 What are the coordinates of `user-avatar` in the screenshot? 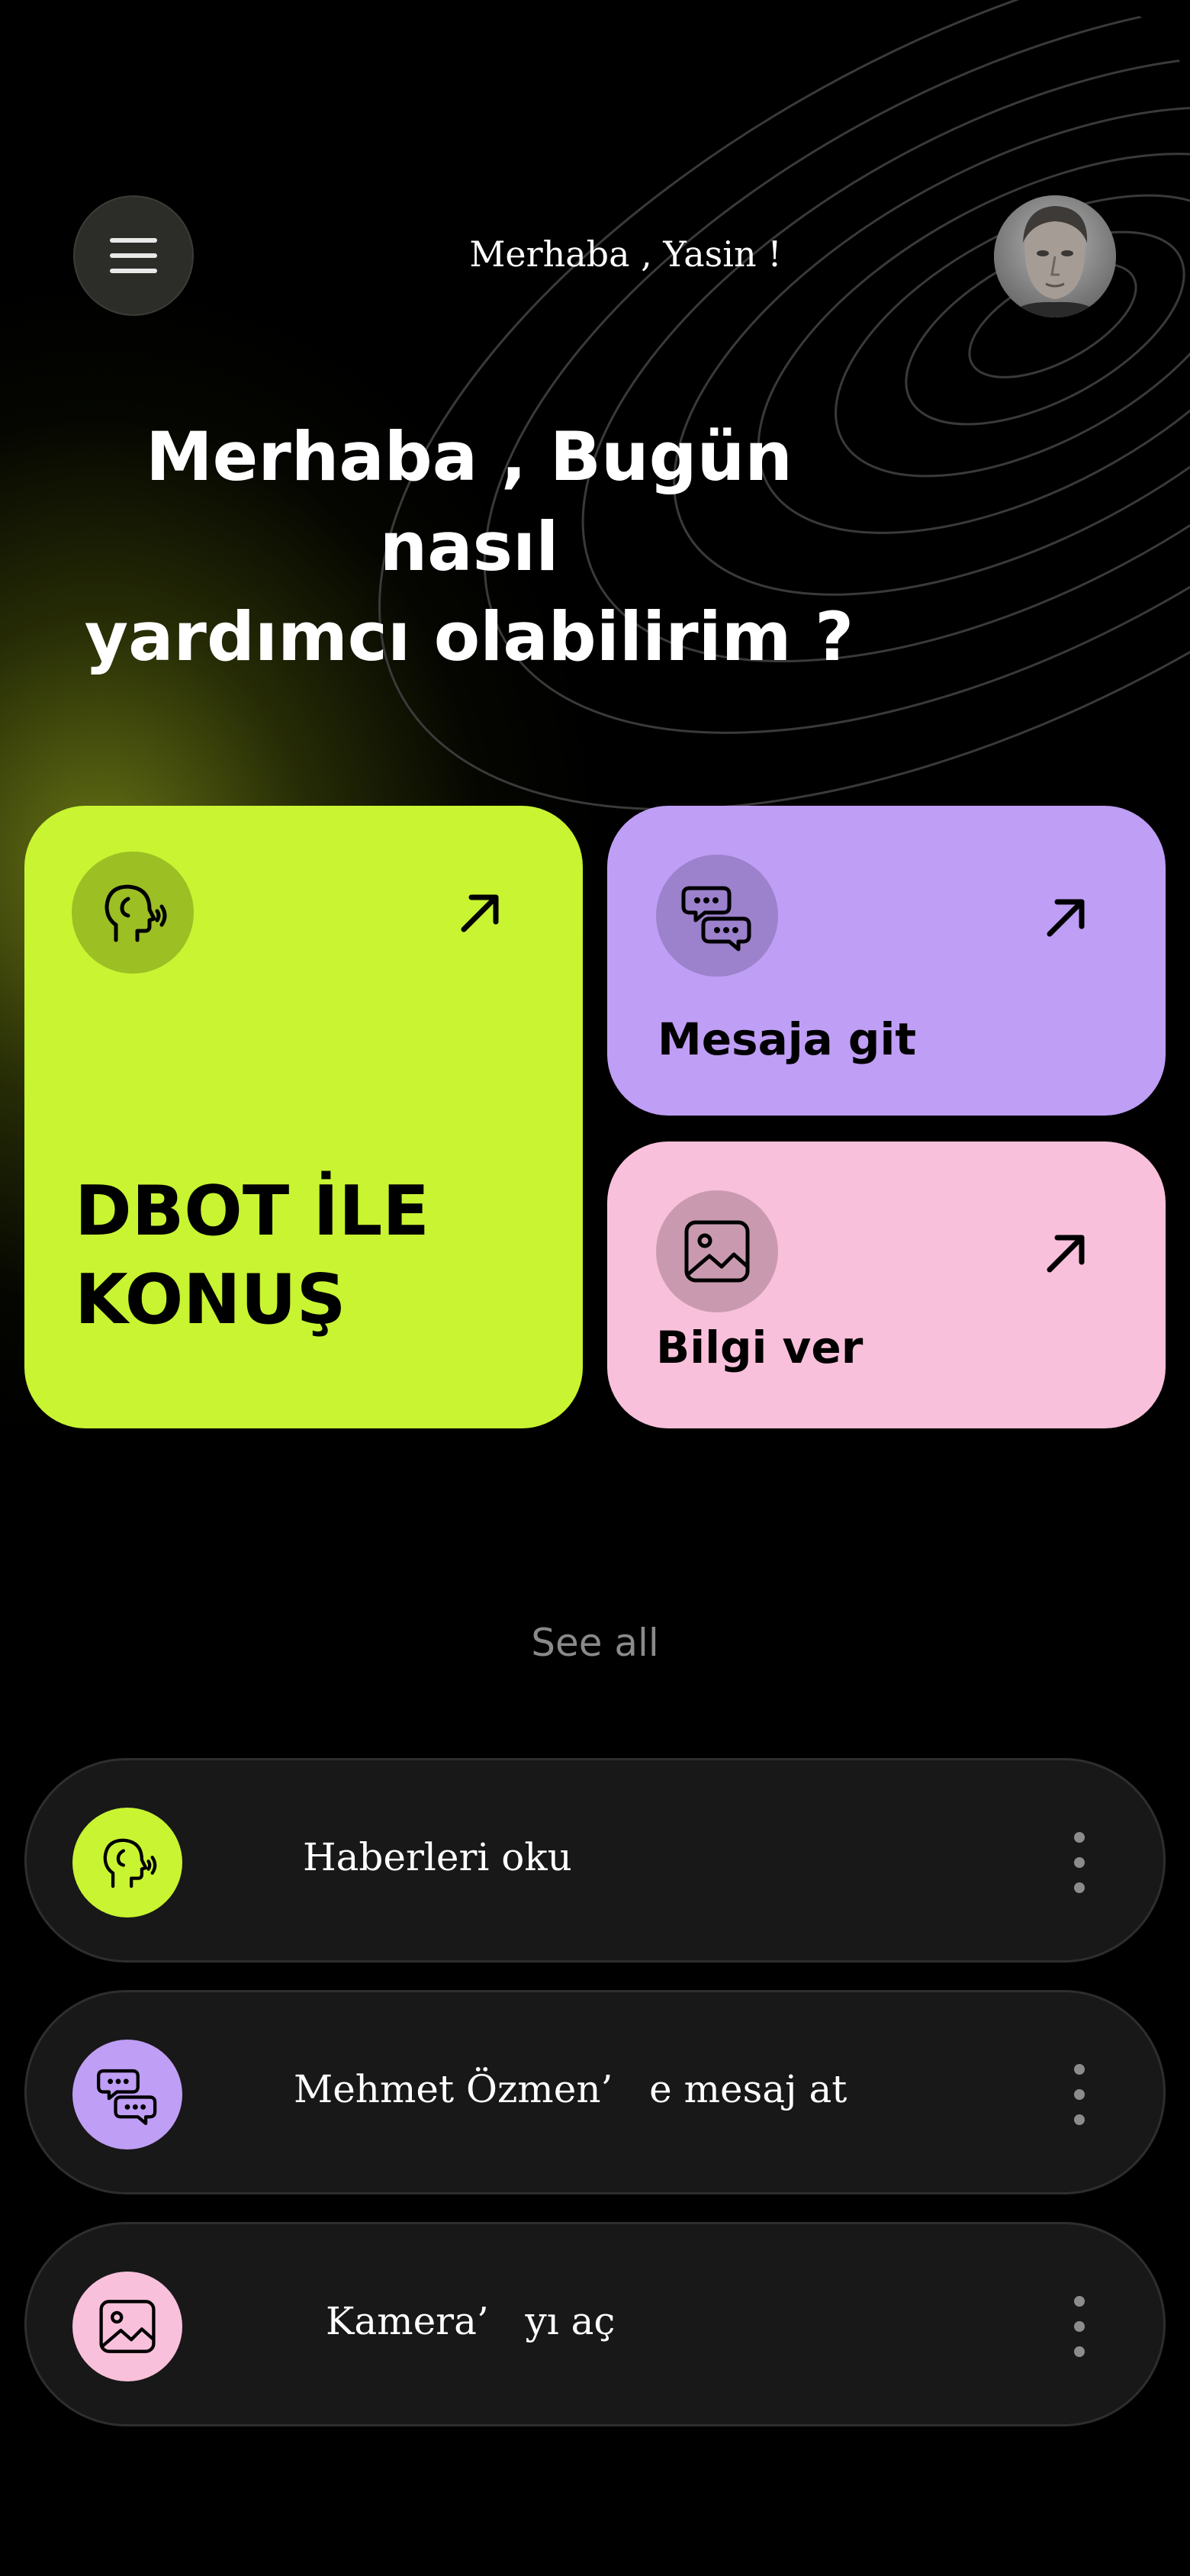 It's located at (1055, 256).